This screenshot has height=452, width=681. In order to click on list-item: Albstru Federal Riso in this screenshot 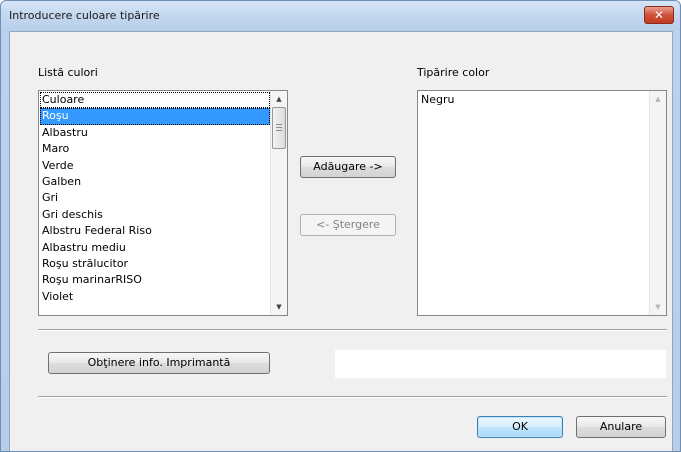, I will do `click(155, 231)`.